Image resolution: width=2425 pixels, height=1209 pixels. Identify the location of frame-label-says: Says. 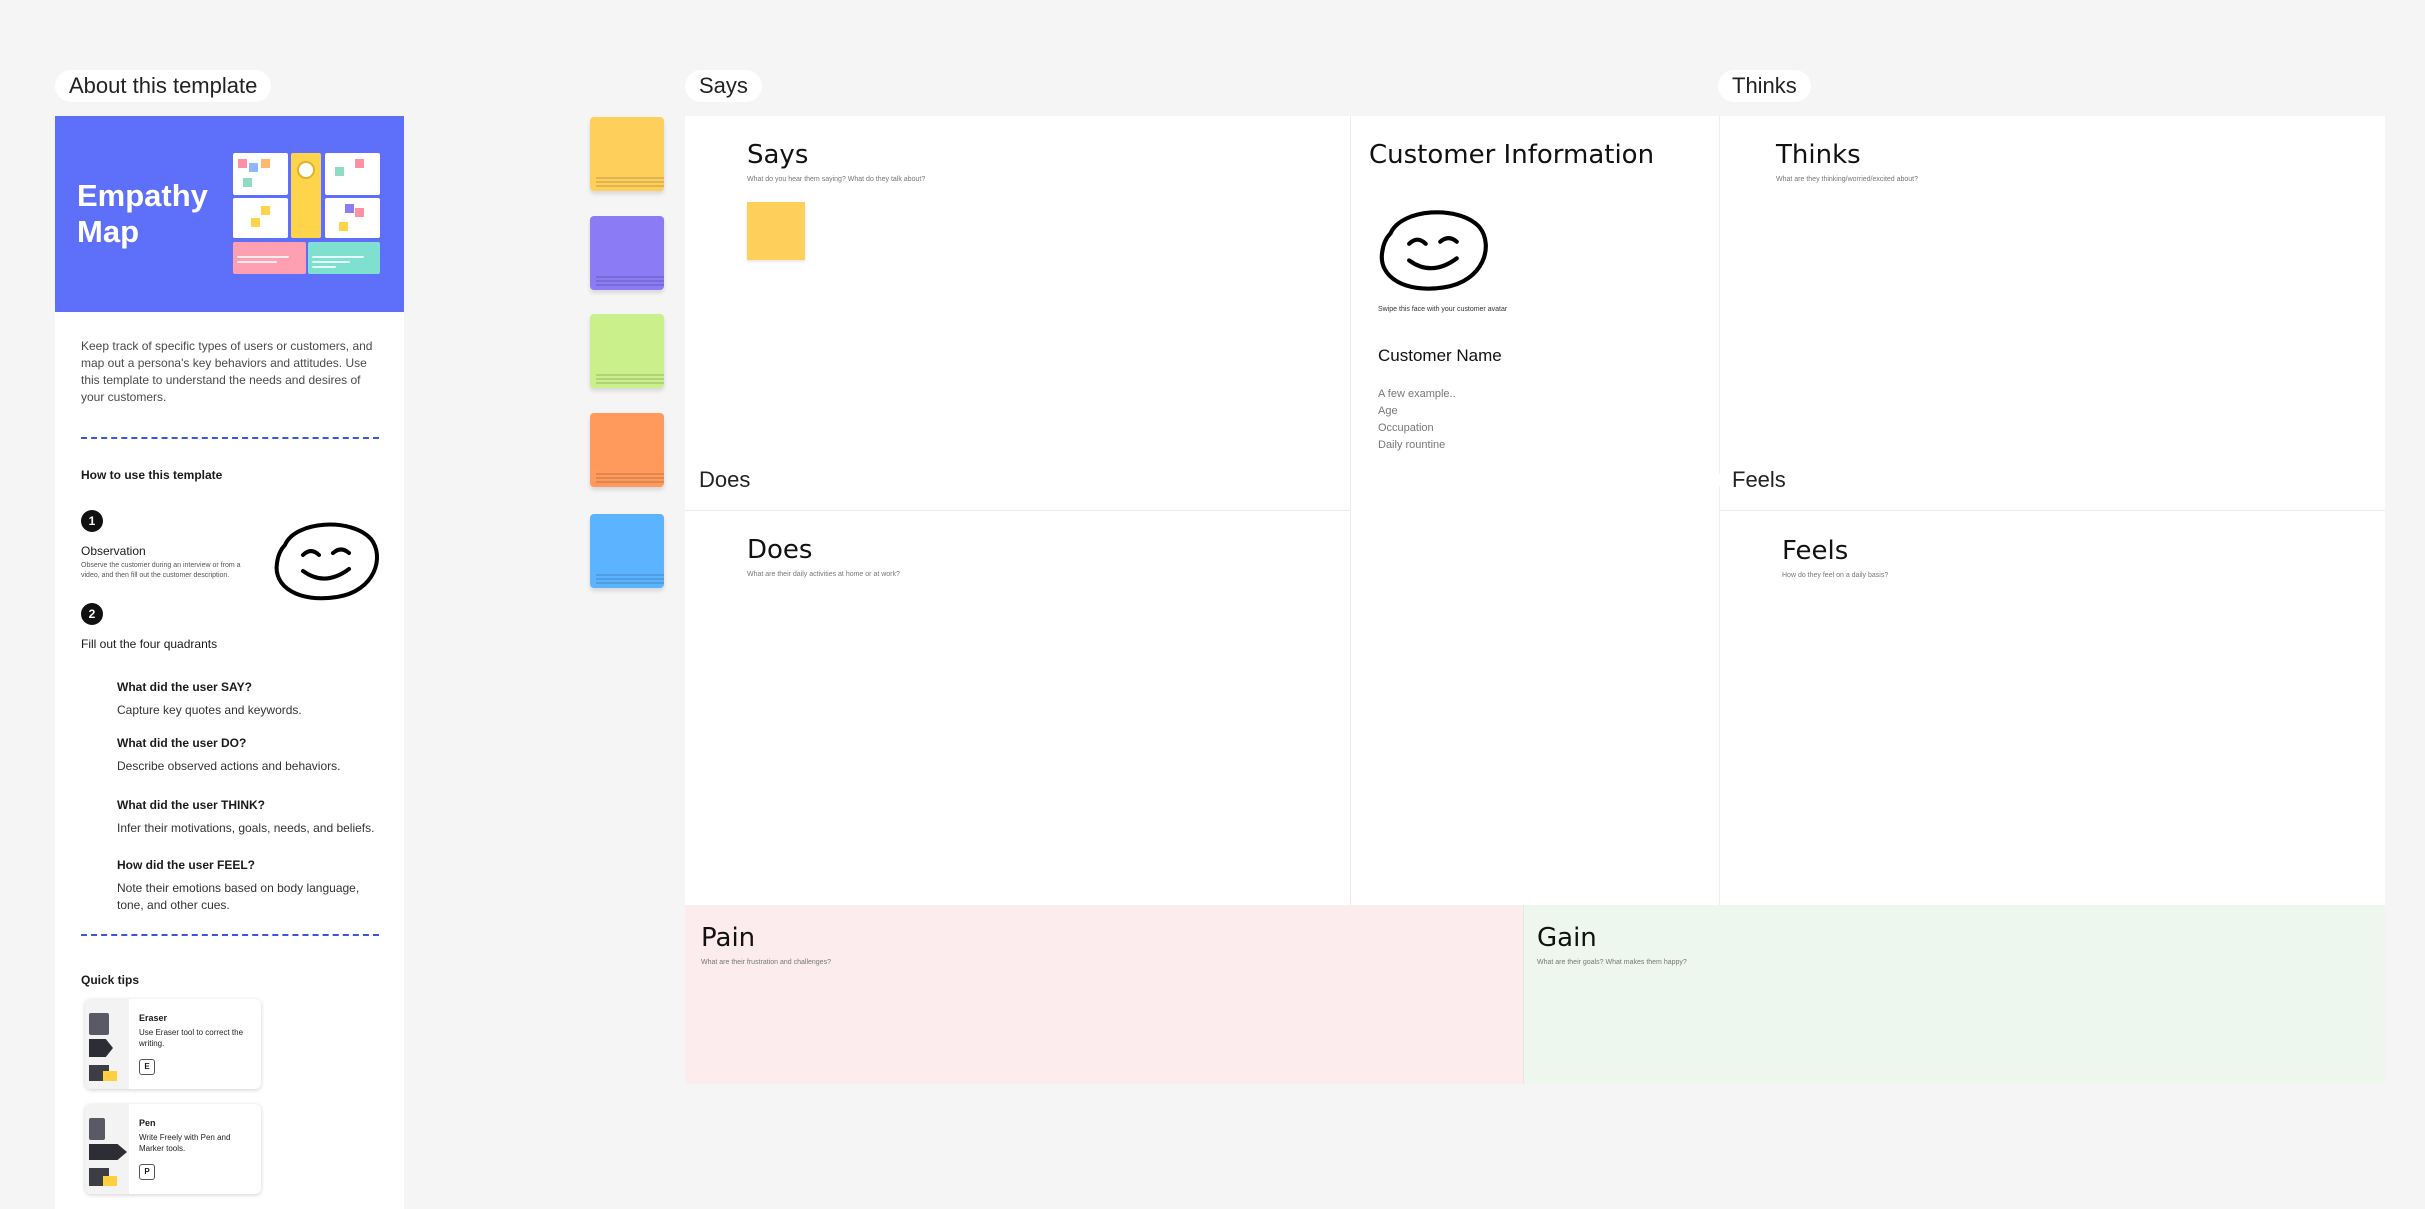
(723, 86).